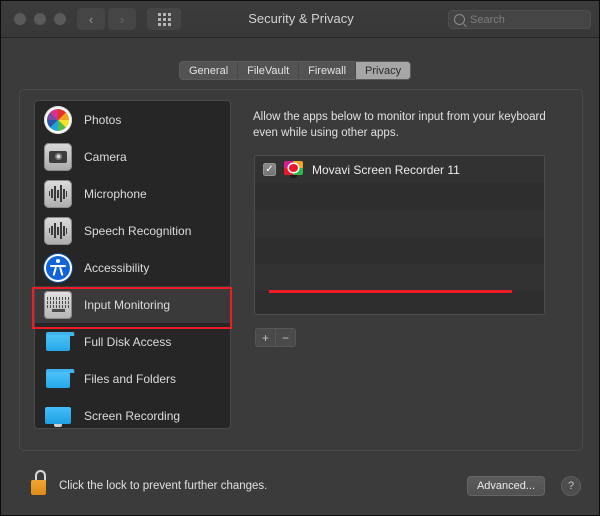 The image size is (600, 516). Describe the element at coordinates (58, 119) in the screenshot. I see `photos-icon` at that location.